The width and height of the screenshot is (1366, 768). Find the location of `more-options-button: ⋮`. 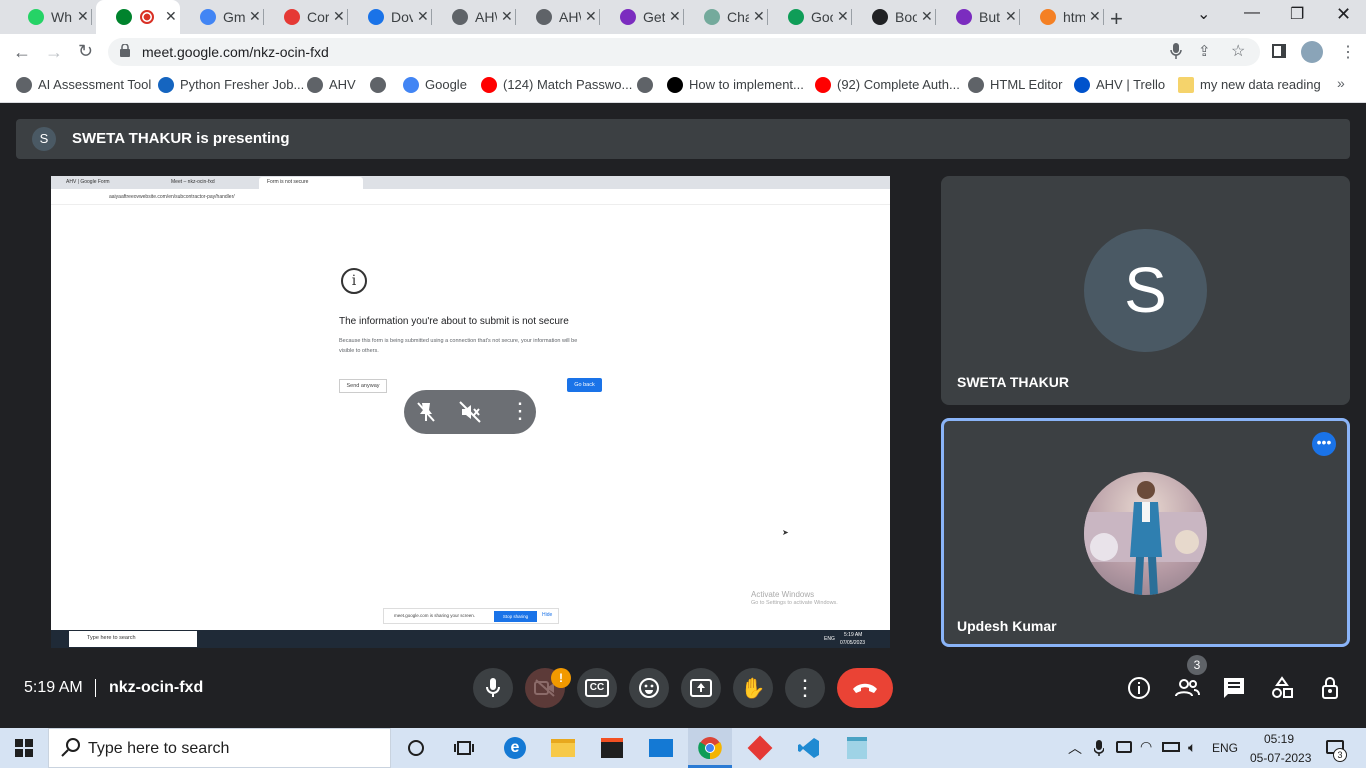

more-options-button: ⋮ is located at coordinates (805, 688).